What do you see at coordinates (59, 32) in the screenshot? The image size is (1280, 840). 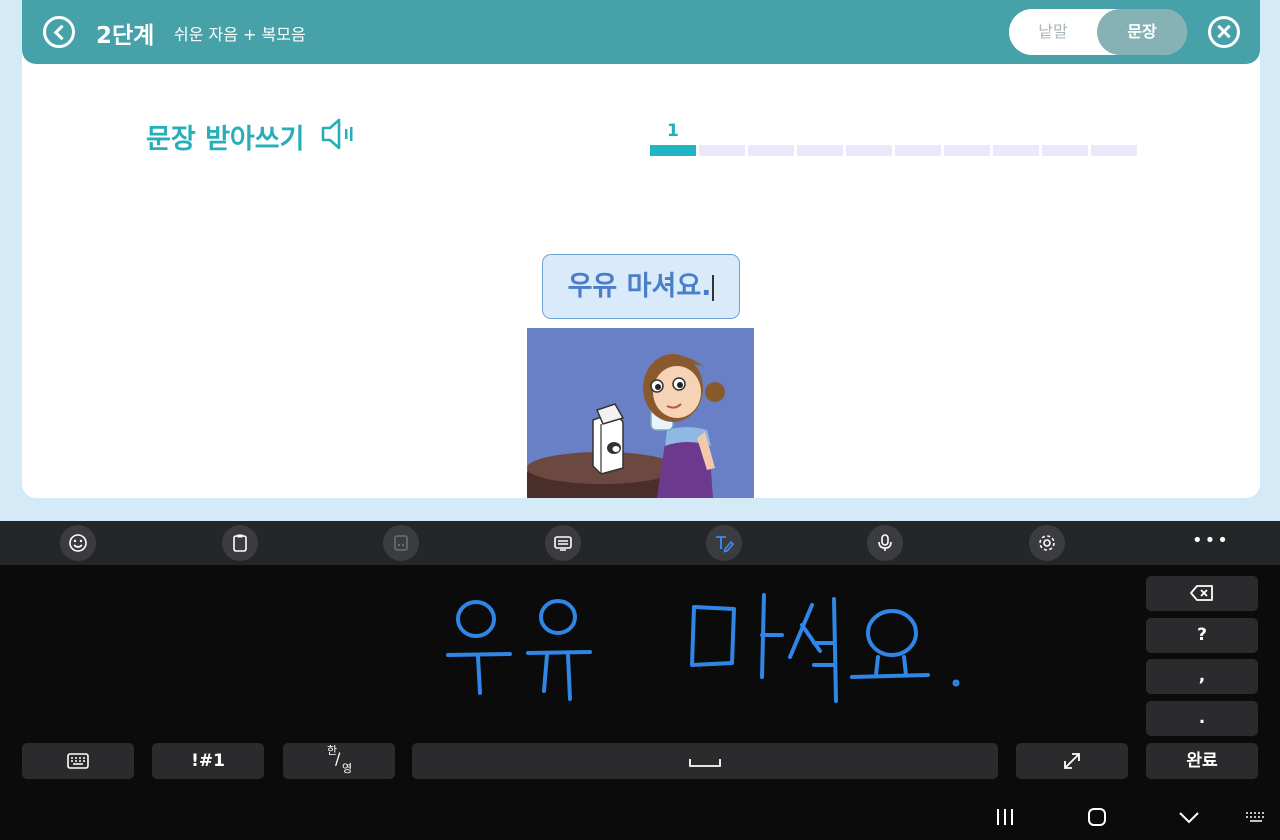 I see `back-icon` at bounding box center [59, 32].